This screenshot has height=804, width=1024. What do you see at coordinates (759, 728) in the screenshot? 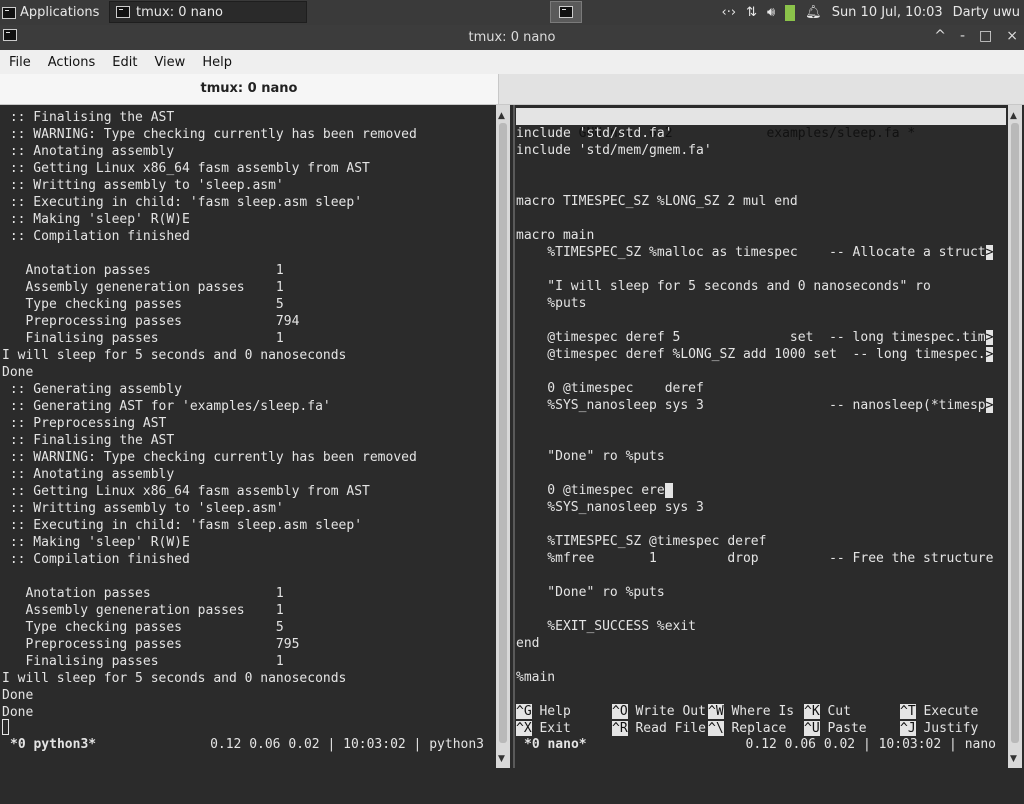
I see `shortcut-label: Replace` at bounding box center [759, 728].